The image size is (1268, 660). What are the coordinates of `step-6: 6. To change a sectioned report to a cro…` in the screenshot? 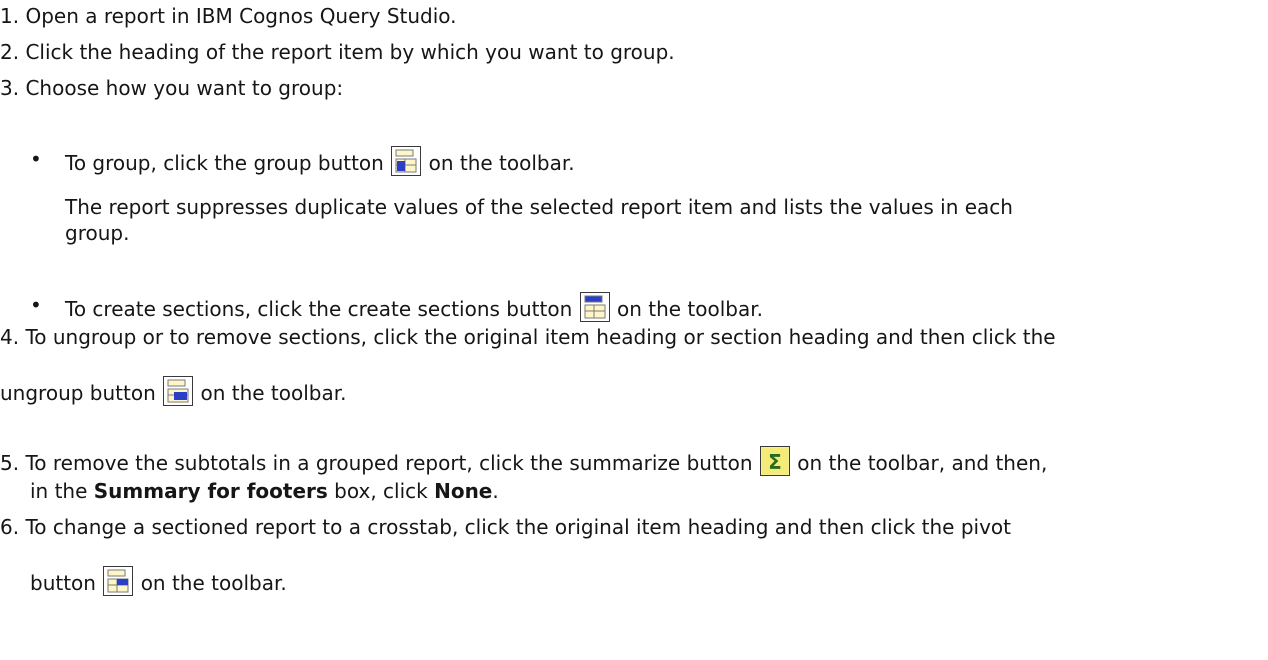 It's located at (505, 527).